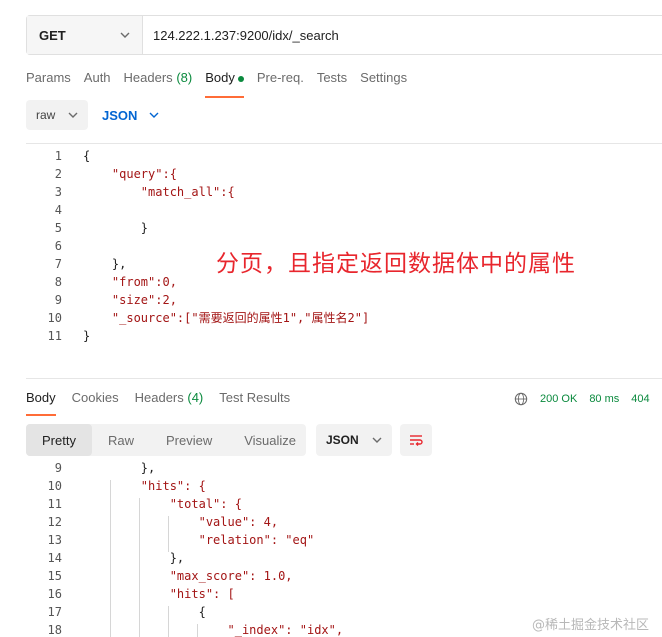 Image resolution: width=662 pixels, height=637 pixels. What do you see at coordinates (332, 84) in the screenshot?
I see `tab-tests: Tests` at bounding box center [332, 84].